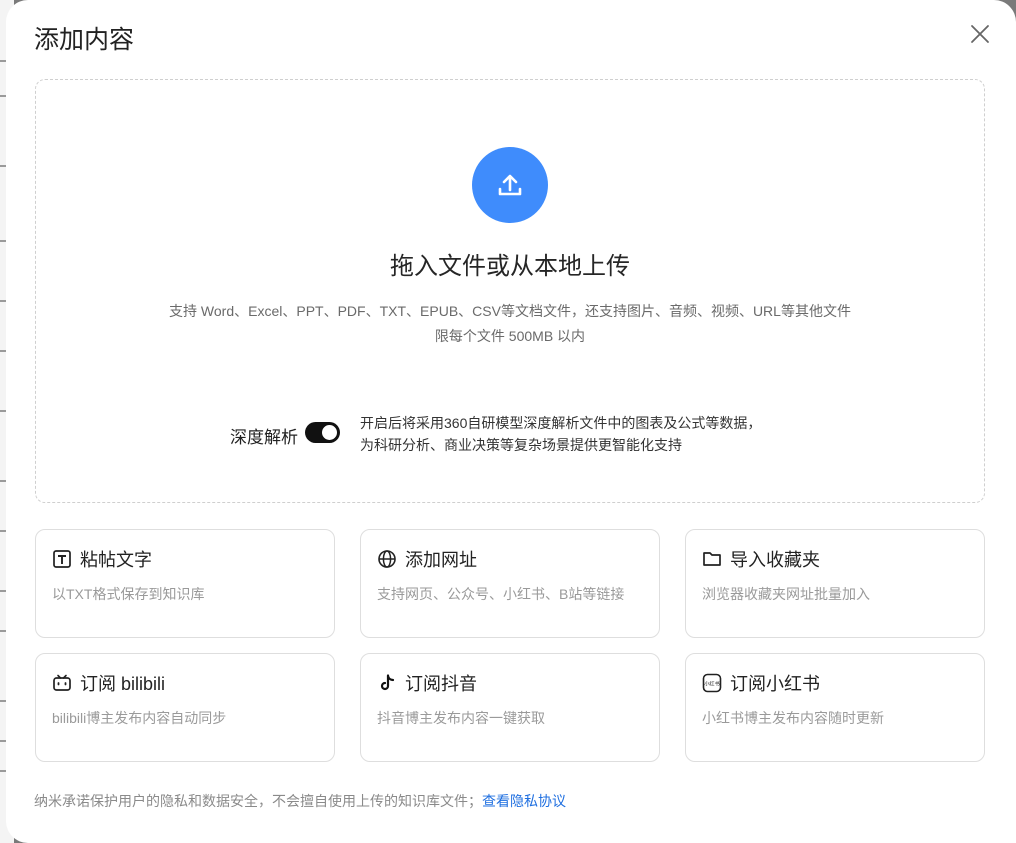  Describe the element at coordinates (139, 718) in the screenshot. I see `card-description: bilibili博主发布内容自动同步` at that location.